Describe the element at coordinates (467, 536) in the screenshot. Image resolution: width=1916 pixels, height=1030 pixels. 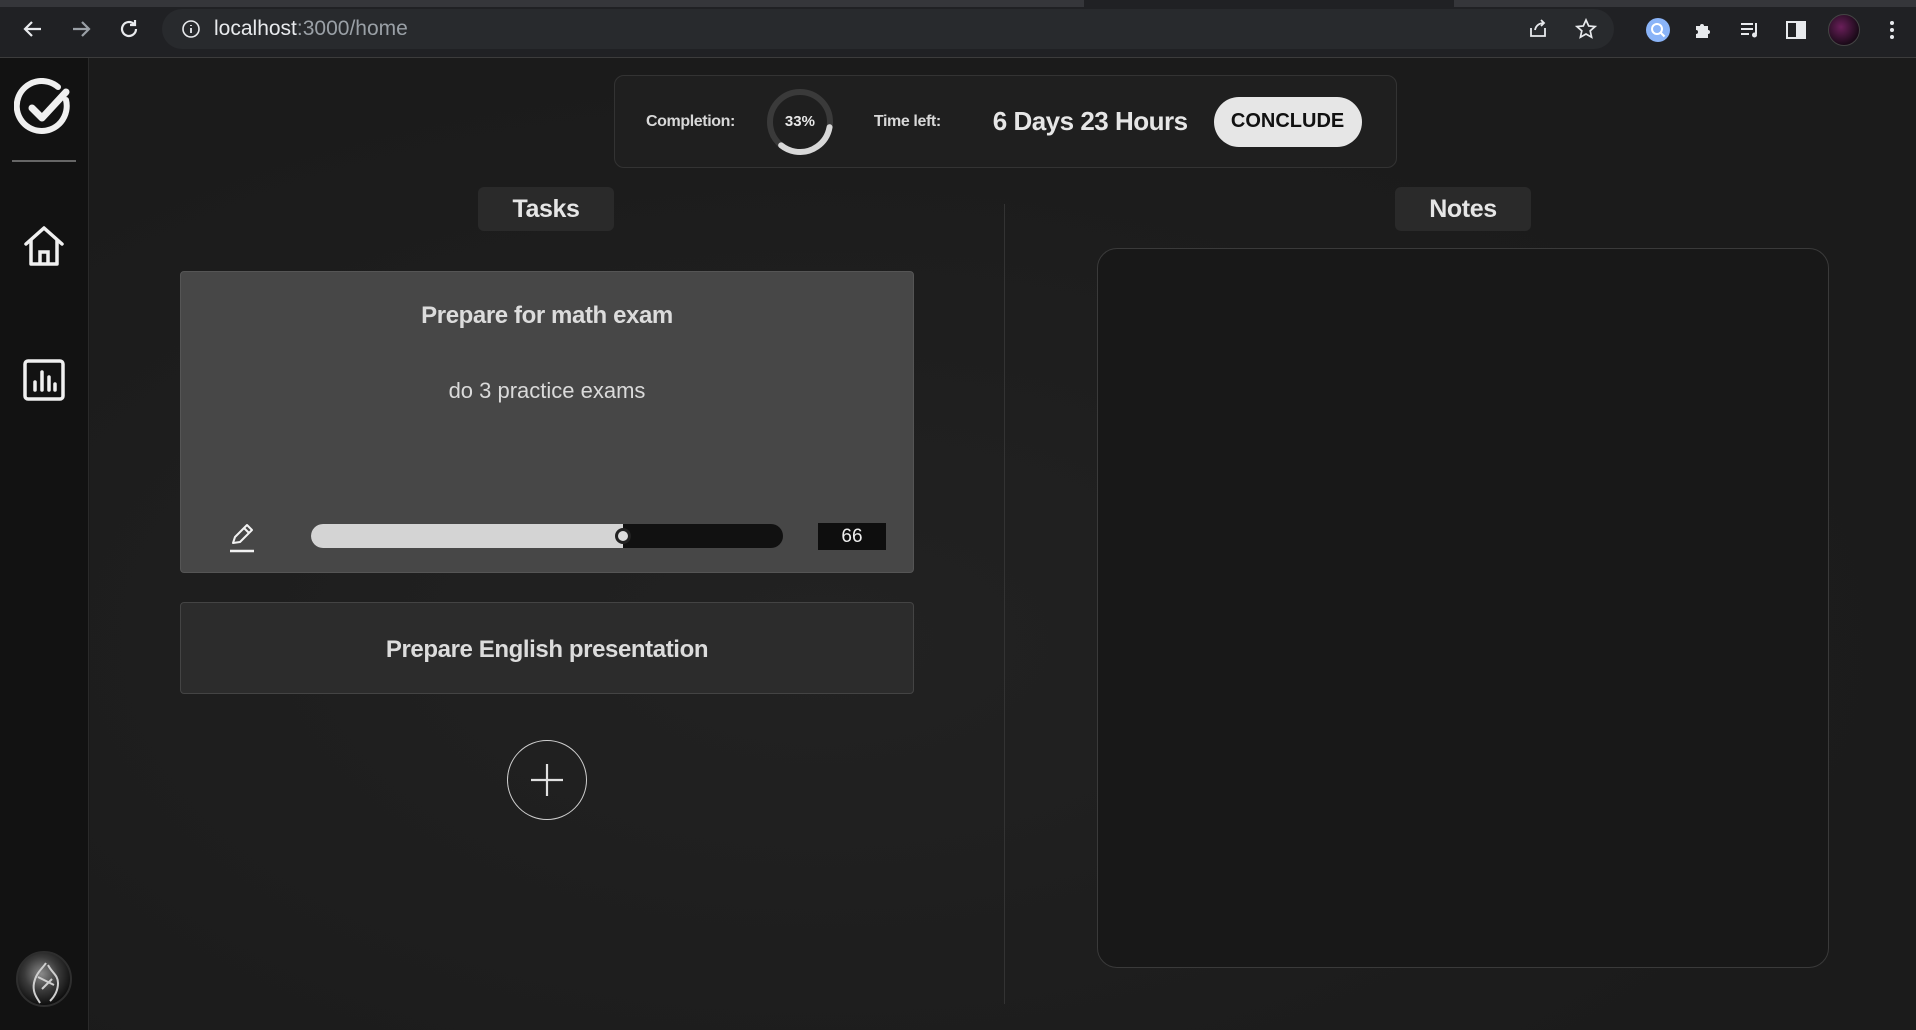
I see `slider-fill` at that location.